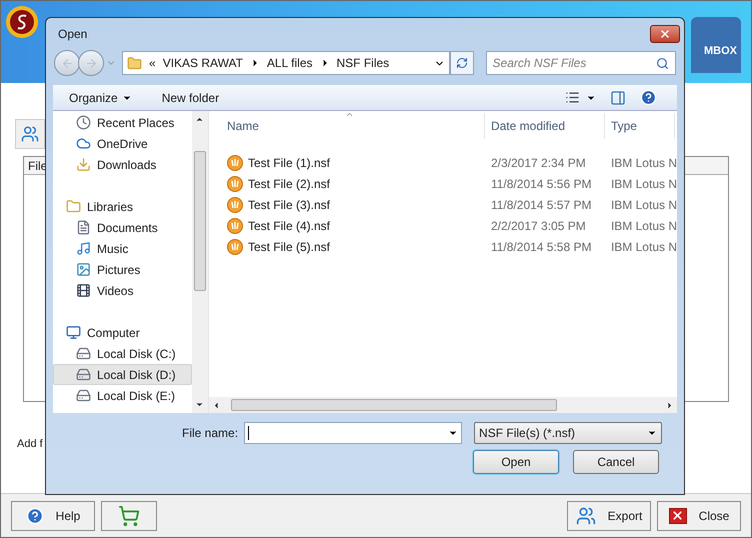 Image resolution: width=752 pixels, height=538 pixels. Describe the element at coordinates (83, 290) in the screenshot. I see `videos-icon` at that location.